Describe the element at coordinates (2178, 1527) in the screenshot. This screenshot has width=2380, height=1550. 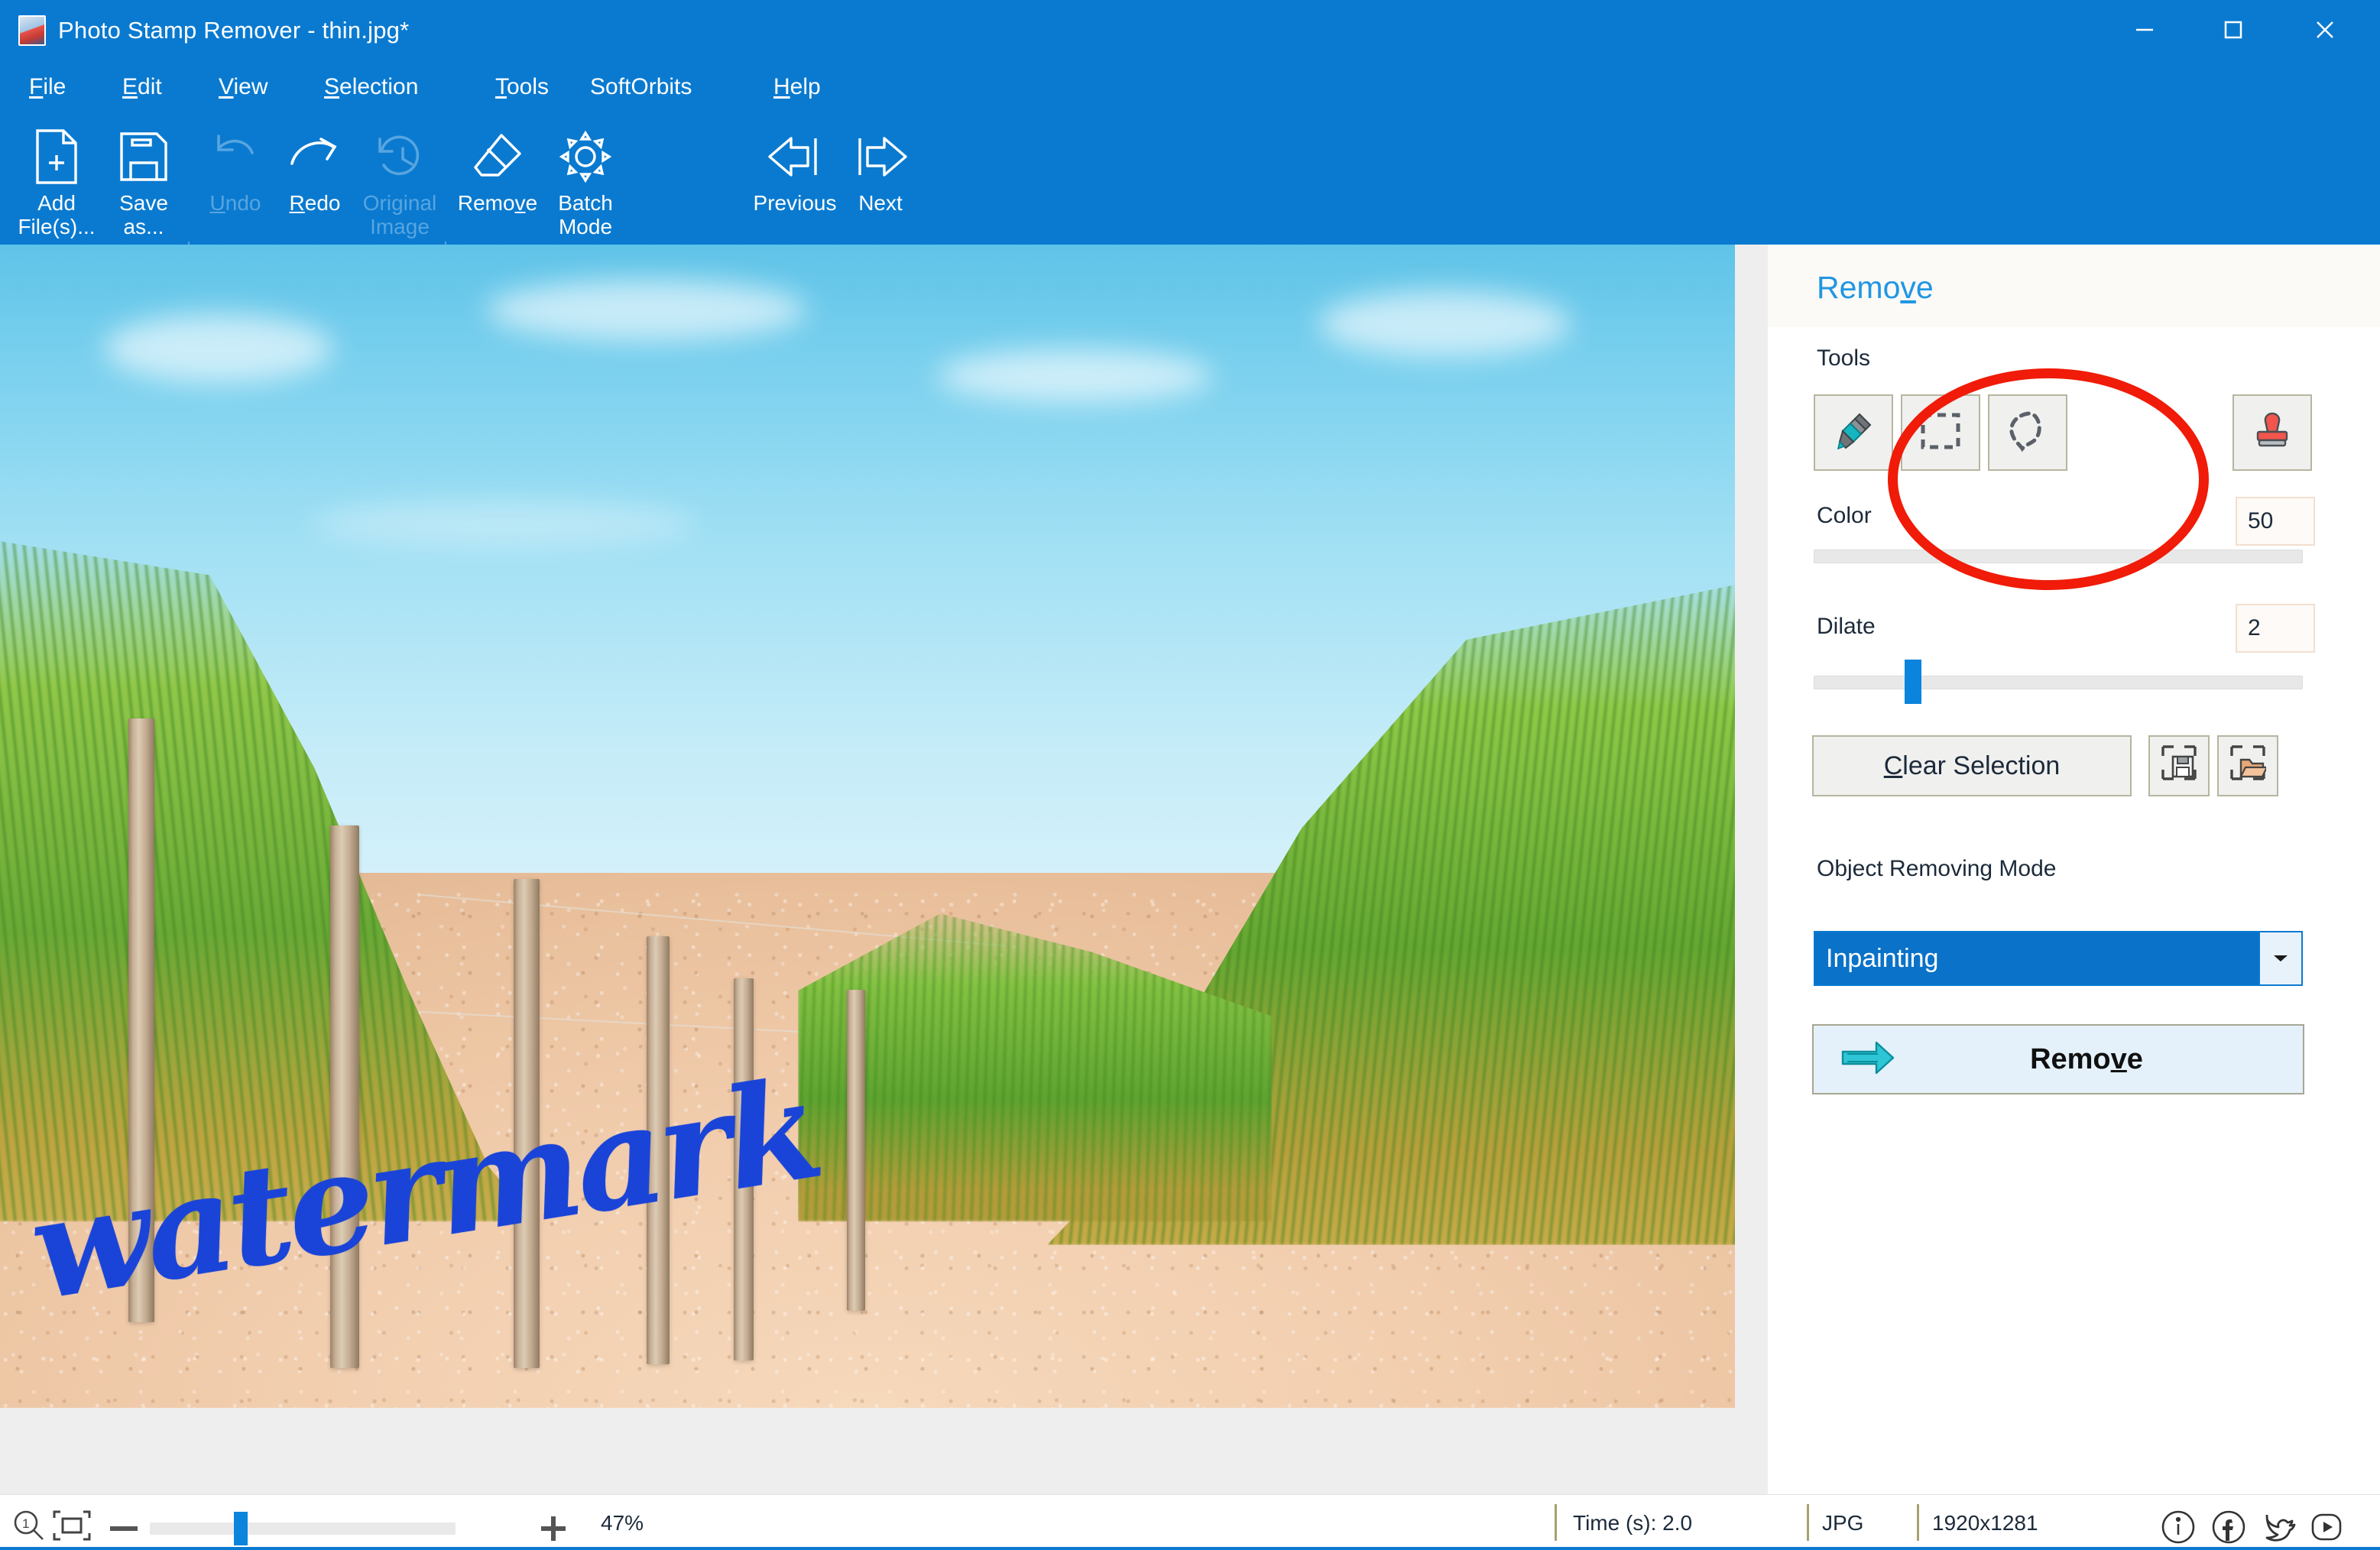
I see `info-circle-icon` at that location.